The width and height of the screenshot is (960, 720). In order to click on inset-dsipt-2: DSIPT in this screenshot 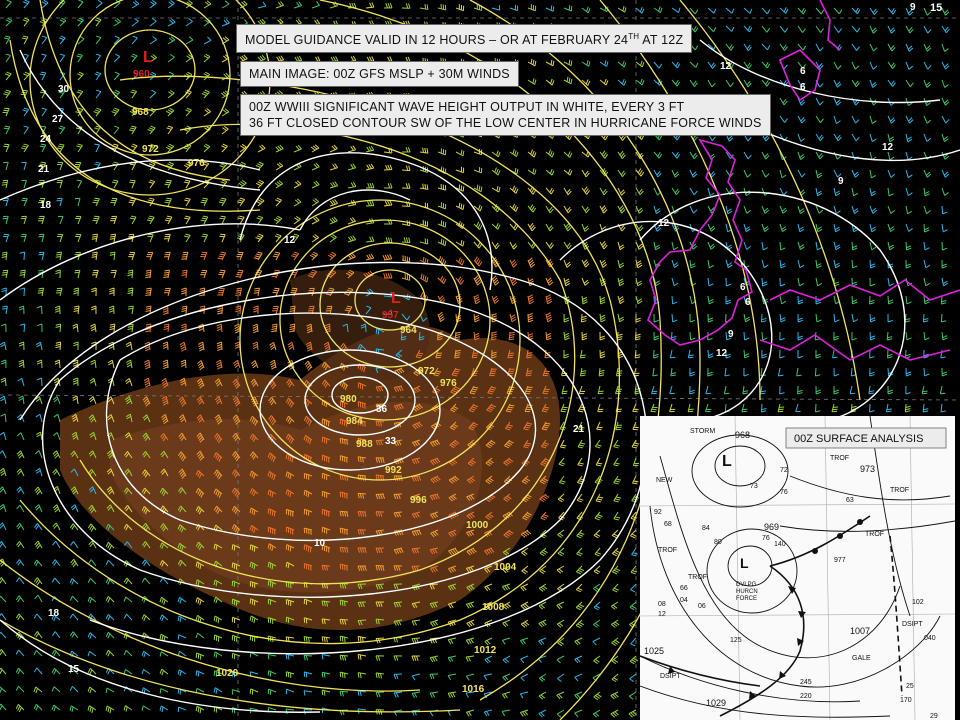, I will do `click(670, 676)`.